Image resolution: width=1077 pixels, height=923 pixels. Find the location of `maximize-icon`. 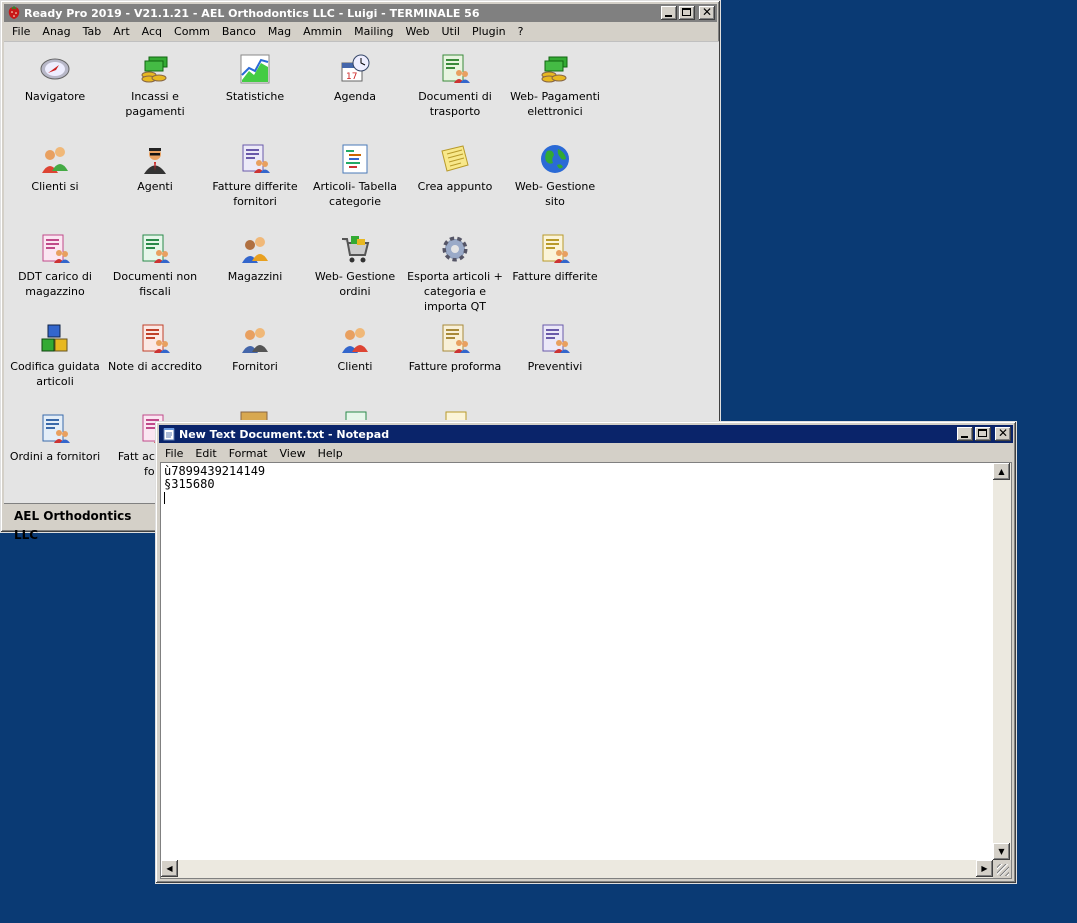

maximize-icon is located at coordinates (982, 433).